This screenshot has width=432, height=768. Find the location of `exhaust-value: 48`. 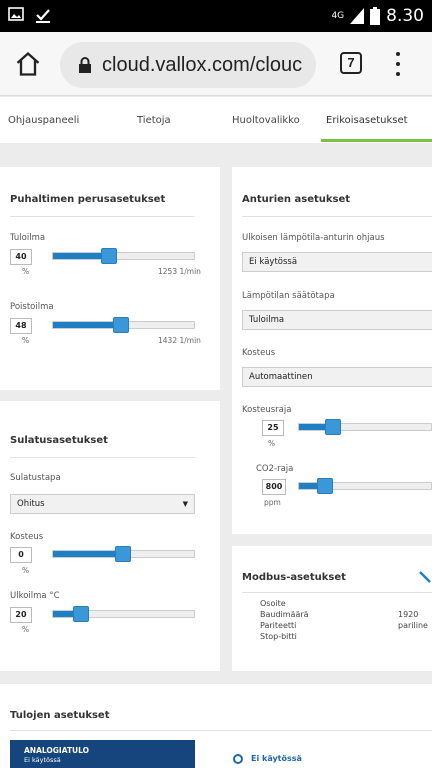

exhaust-value: 48 is located at coordinates (21, 326).